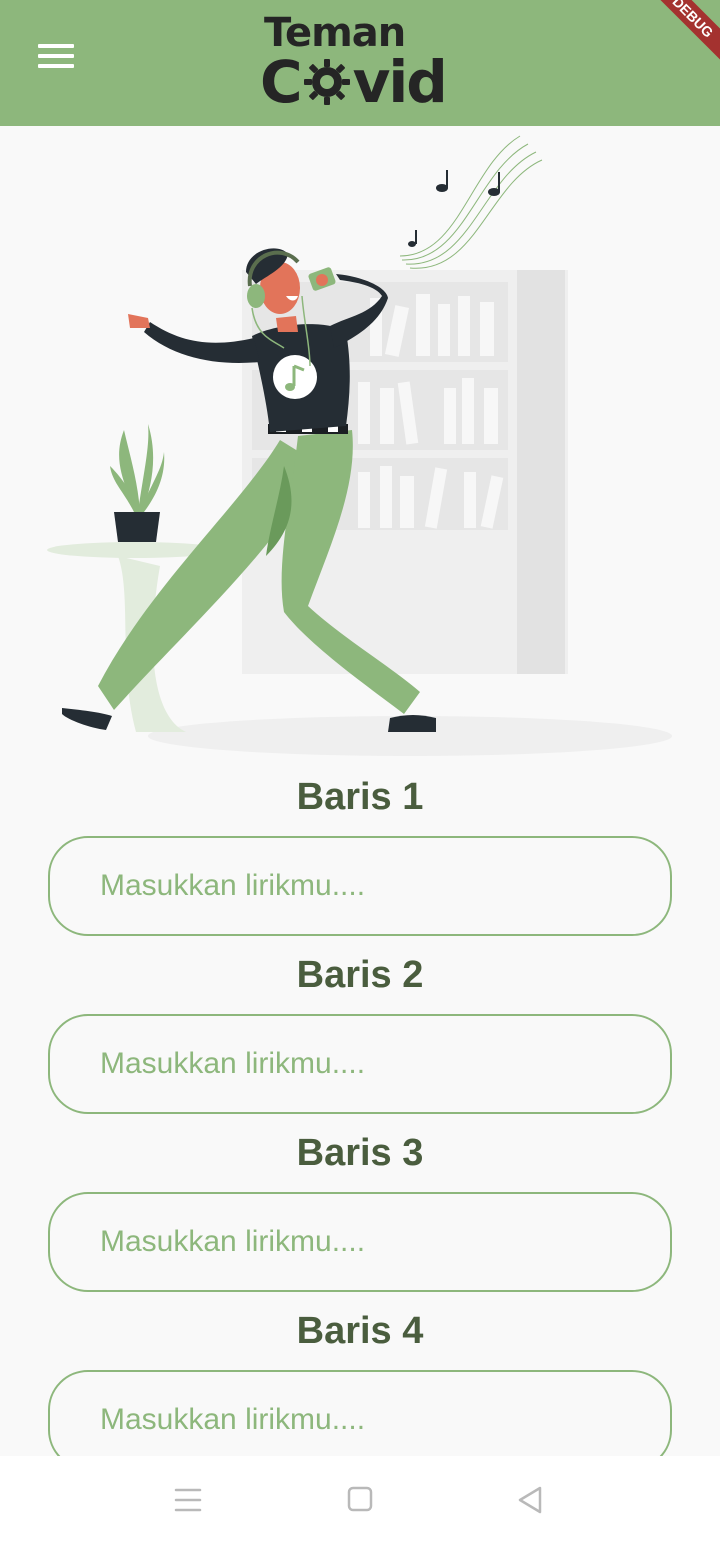  I want to click on debug-banner: DEBUG, so click(679, 35).